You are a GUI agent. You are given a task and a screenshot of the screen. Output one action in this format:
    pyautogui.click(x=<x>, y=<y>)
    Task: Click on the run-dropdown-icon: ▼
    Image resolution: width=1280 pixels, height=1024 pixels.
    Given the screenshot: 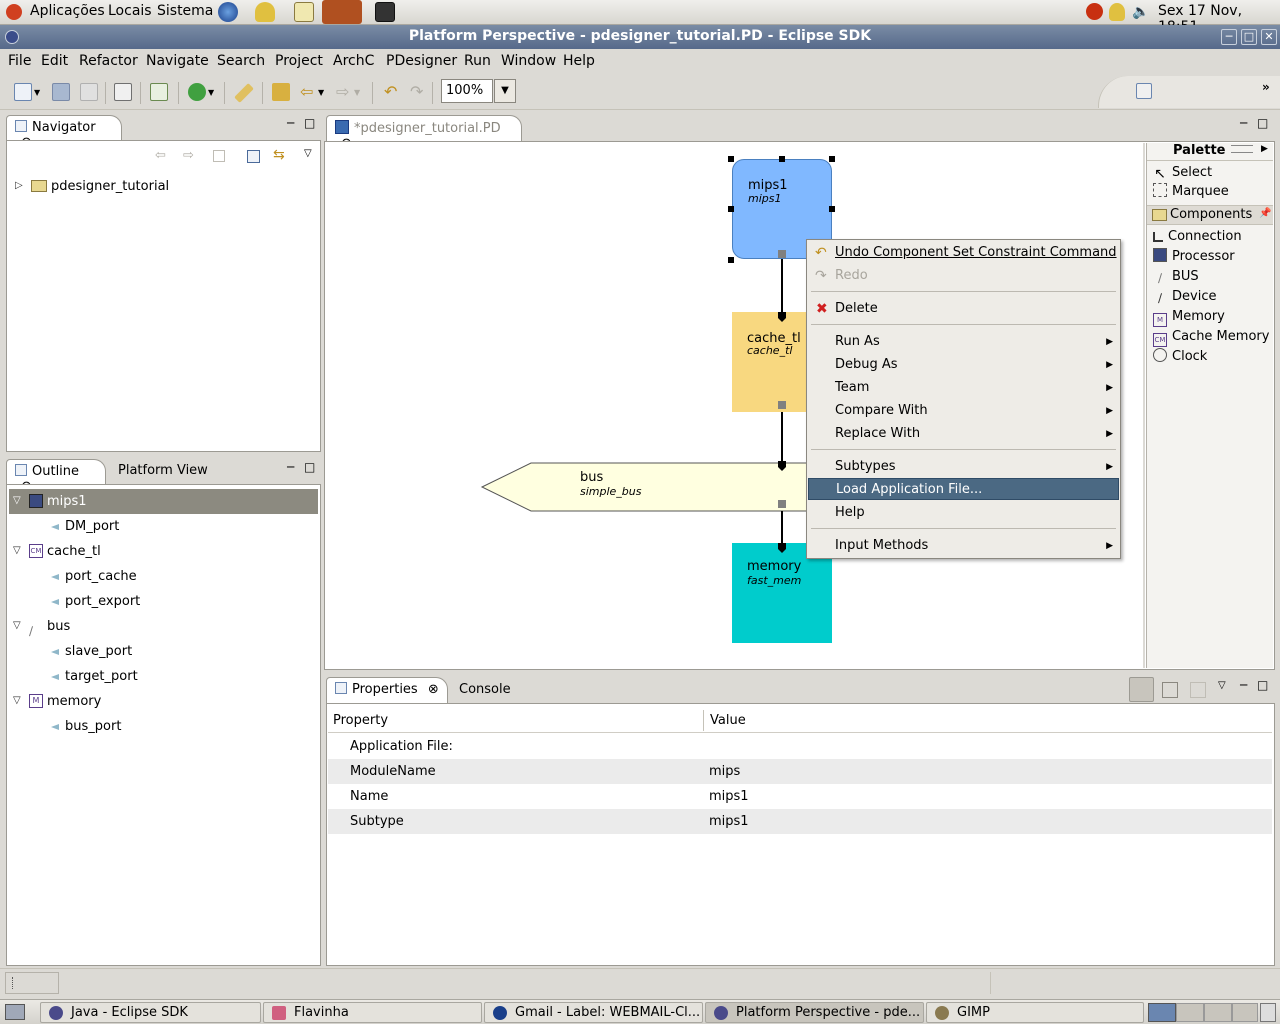 What is the action you would take?
    pyautogui.click(x=211, y=92)
    